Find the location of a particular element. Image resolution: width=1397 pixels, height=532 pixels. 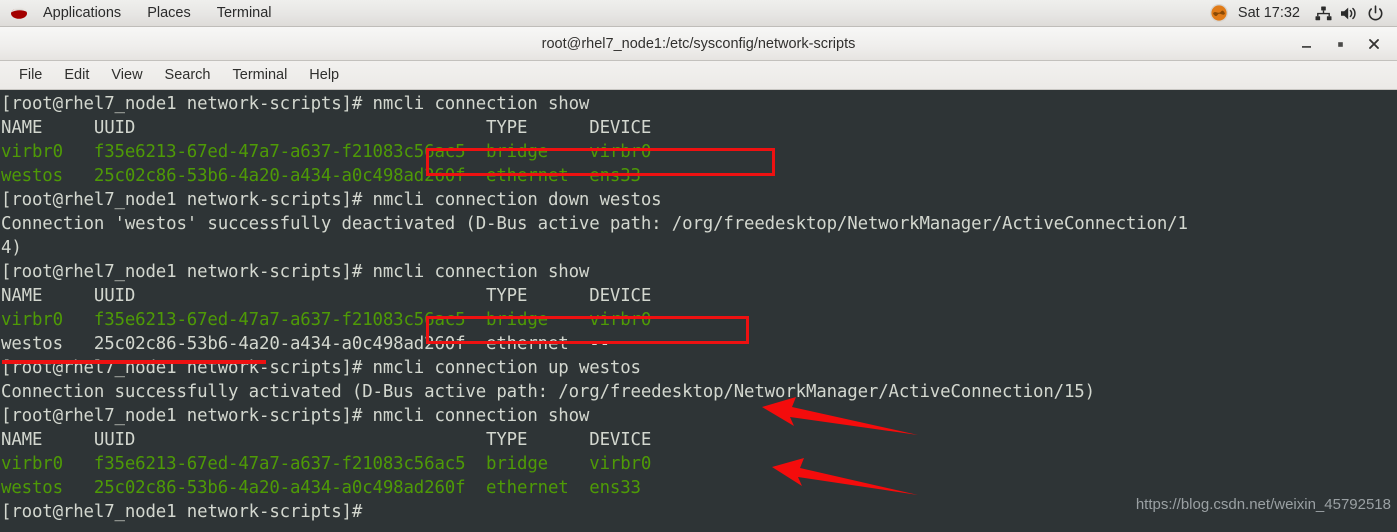

terminal-app-indicator-icon is located at coordinates (1219, 13).